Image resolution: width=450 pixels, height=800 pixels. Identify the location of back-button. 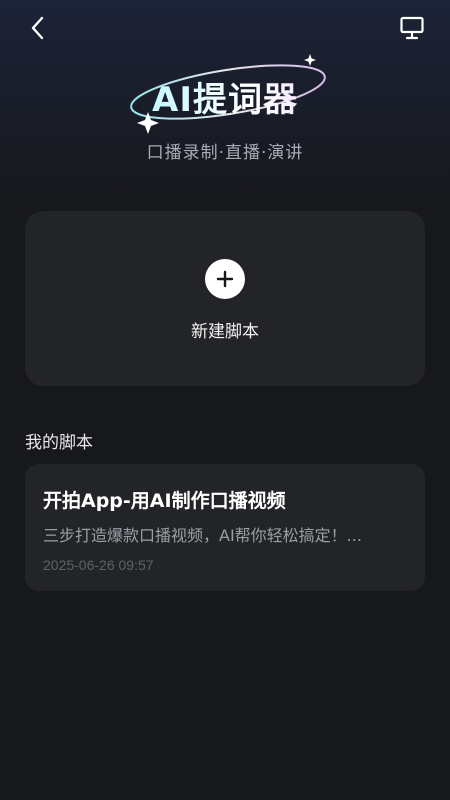
(38, 28).